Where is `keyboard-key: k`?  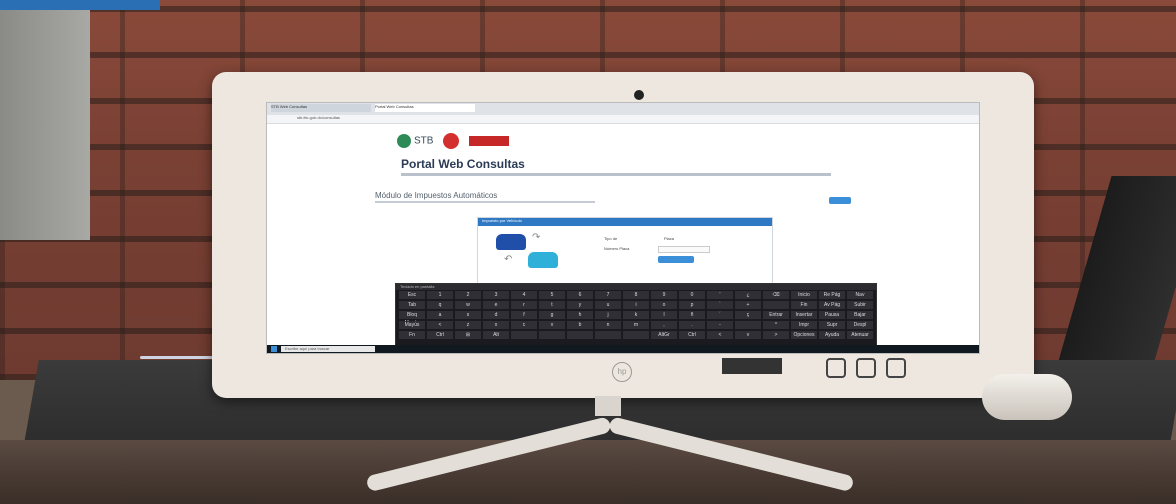 keyboard-key: k is located at coordinates (636, 315).